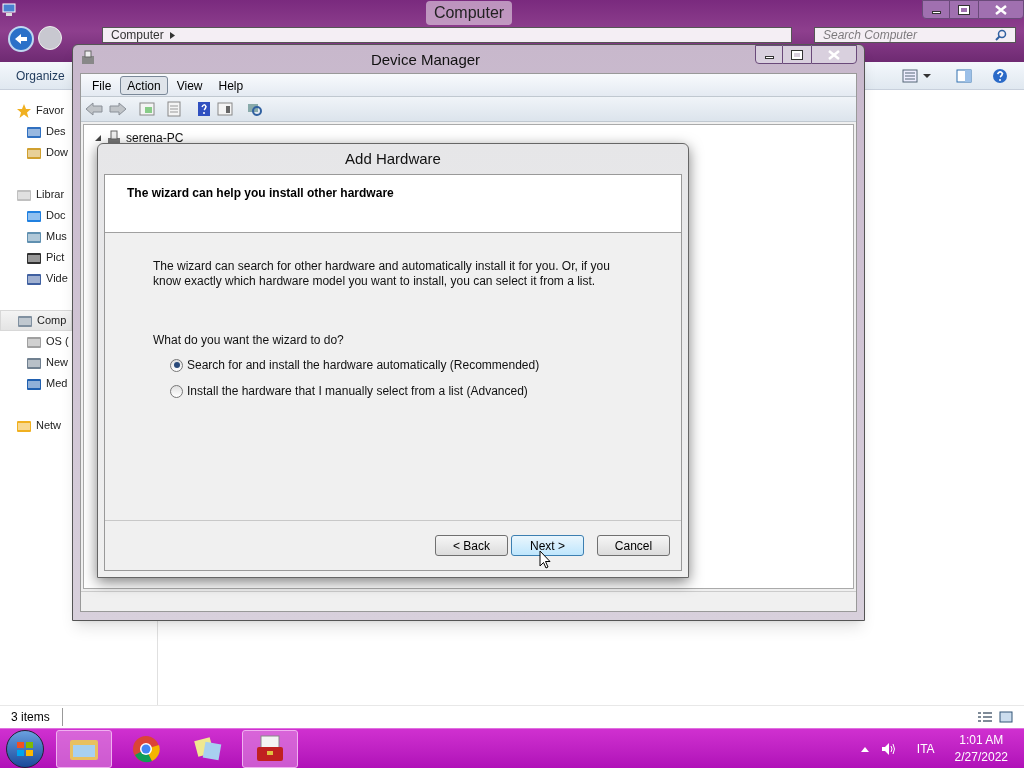 This screenshot has width=1024, height=768. Describe the element at coordinates (547, 545) in the screenshot. I see `dialog-button: Next >` at that location.